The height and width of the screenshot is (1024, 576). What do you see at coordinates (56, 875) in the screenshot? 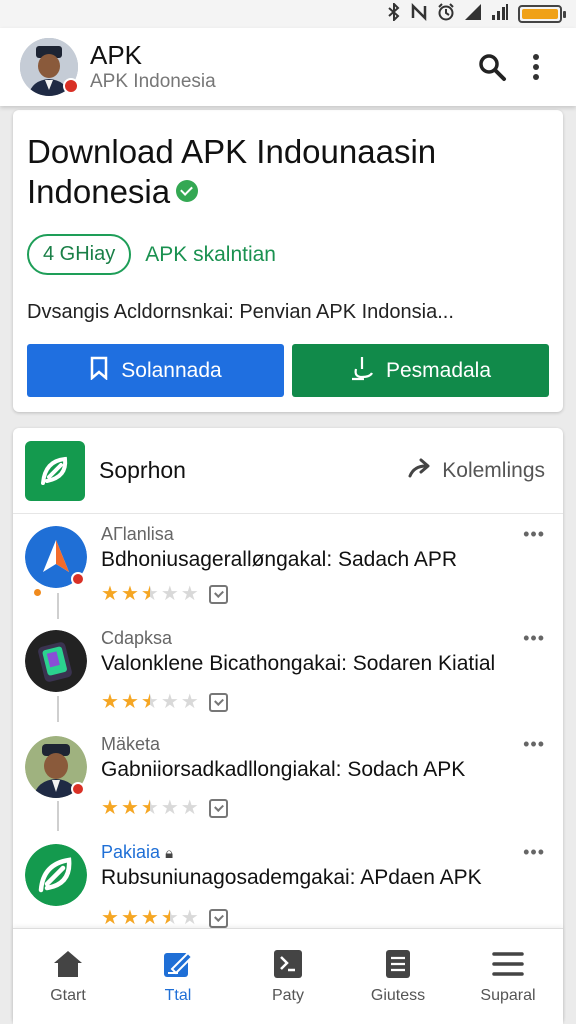
I see `leaf-app-icon` at bounding box center [56, 875].